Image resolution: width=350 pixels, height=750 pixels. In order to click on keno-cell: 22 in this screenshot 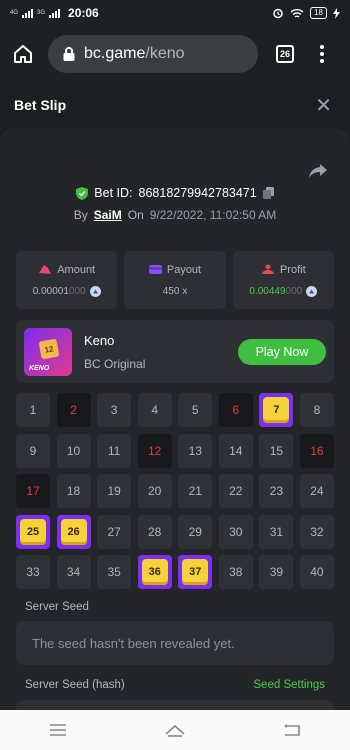, I will do `click(235, 491)`.